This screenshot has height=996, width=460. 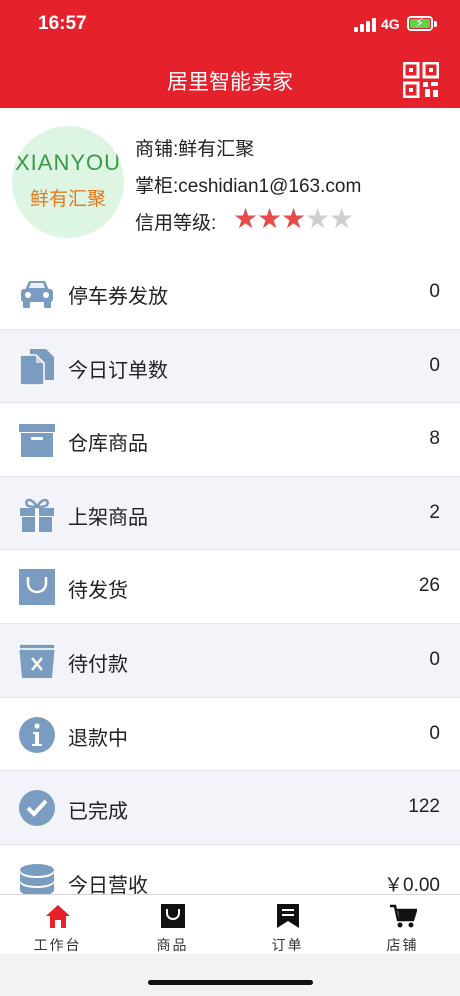 What do you see at coordinates (98, 591) in the screenshot?
I see `list-item-label: 待发货` at bounding box center [98, 591].